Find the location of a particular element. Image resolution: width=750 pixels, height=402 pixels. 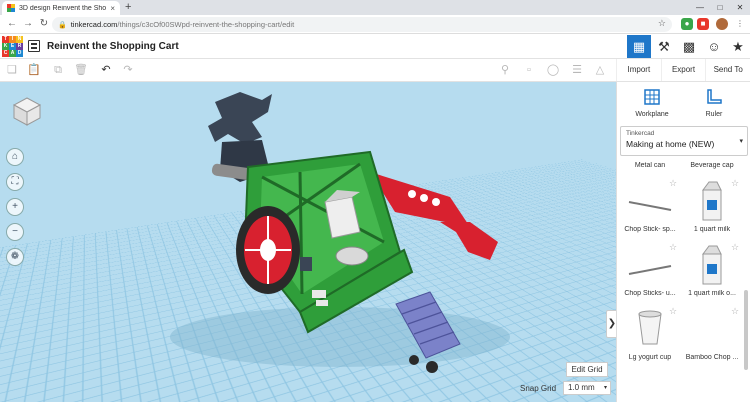

bookmark-star-icon: ☆ is located at coordinates (662, 23).